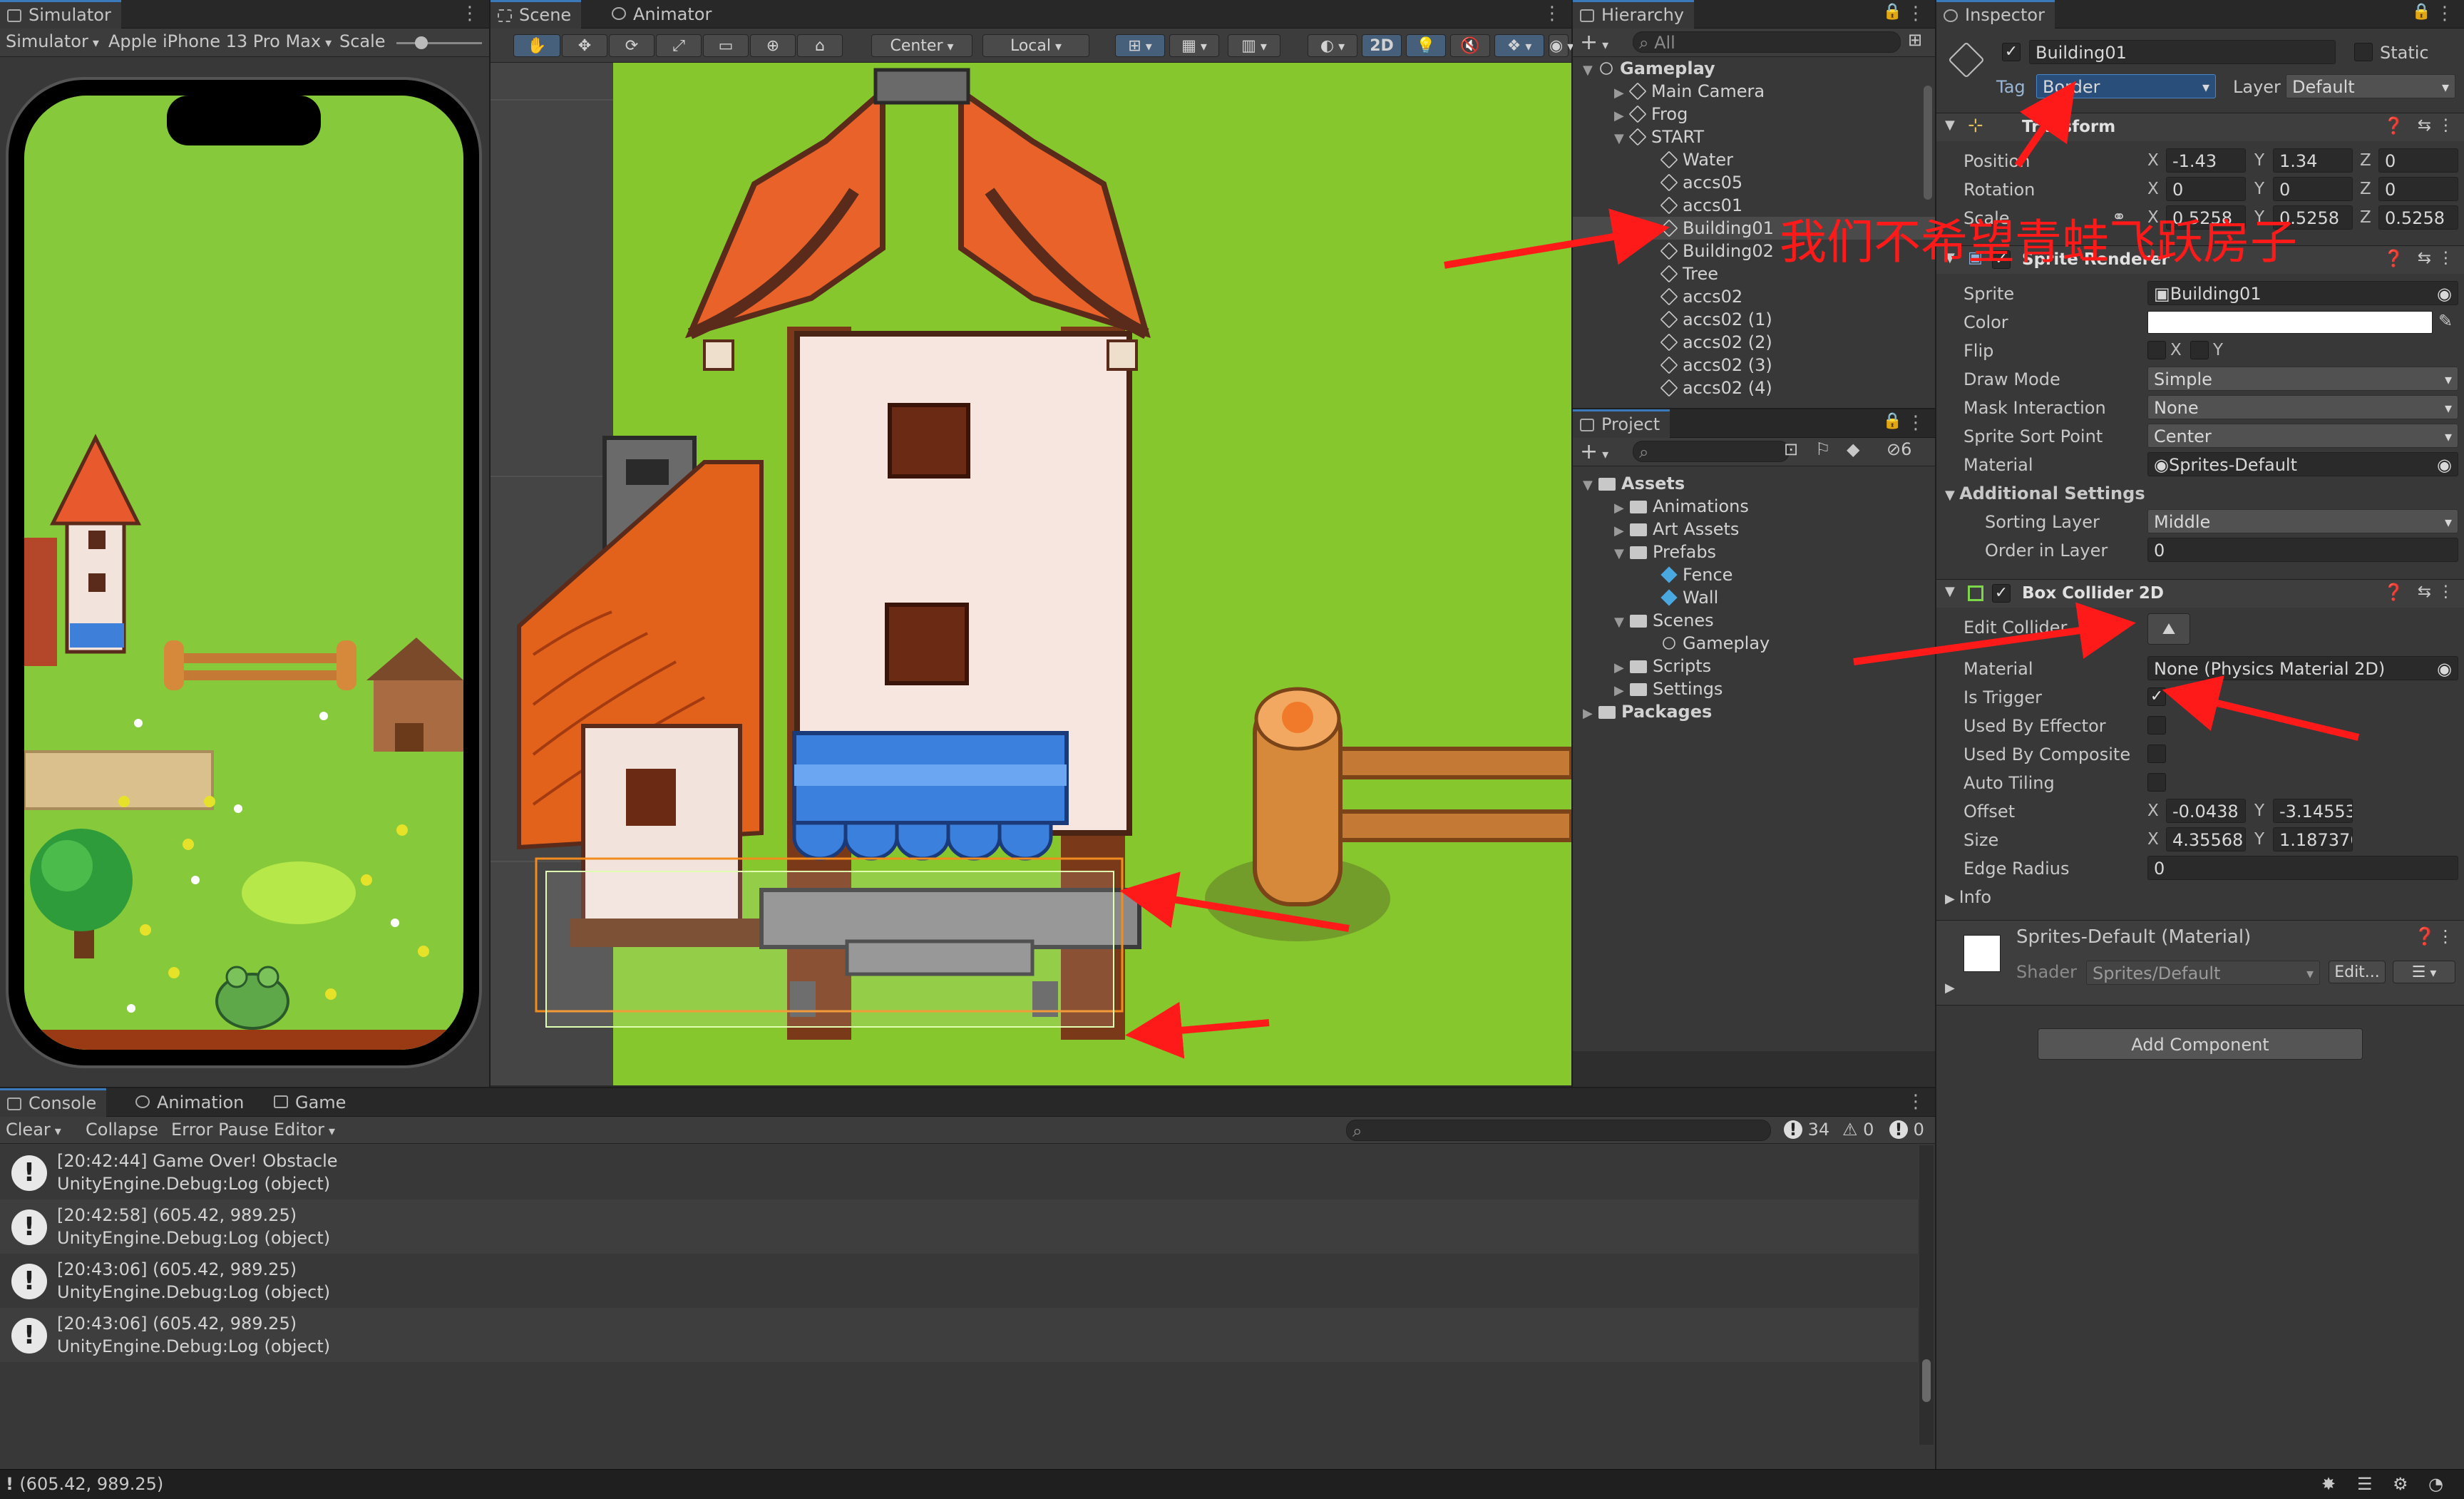  What do you see at coordinates (1754, 597) in the screenshot?
I see `project-item: Wall` at bounding box center [1754, 597].